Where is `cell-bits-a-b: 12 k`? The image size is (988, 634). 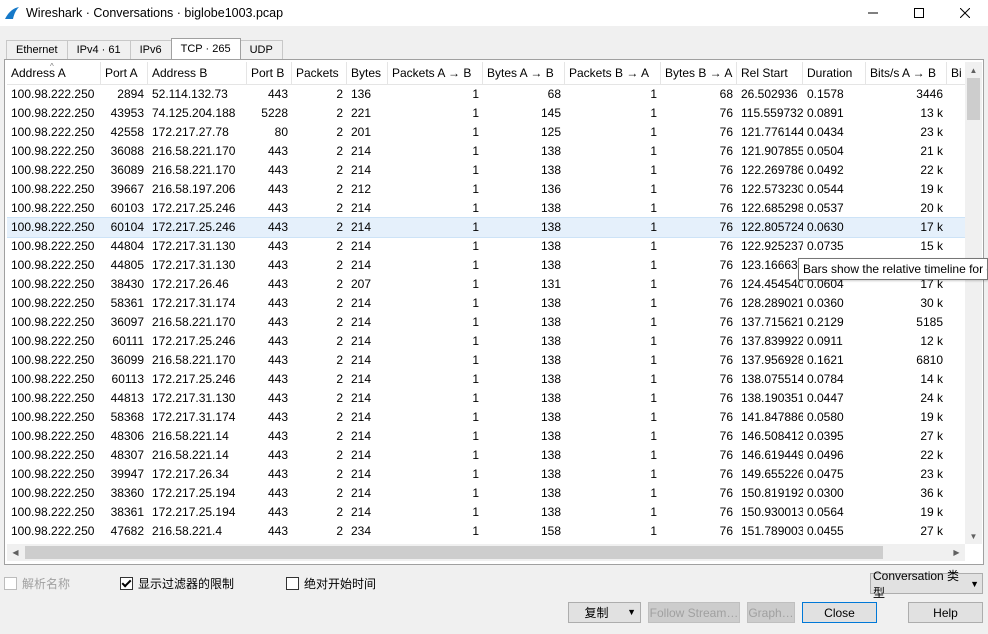 cell-bits-a-b: 12 k is located at coordinates (931, 341).